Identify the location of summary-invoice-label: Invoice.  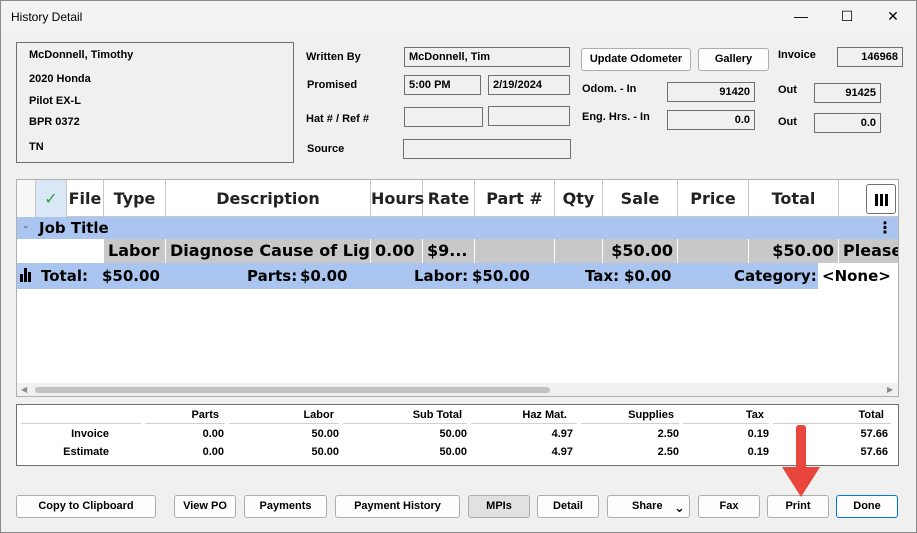
(90, 434).